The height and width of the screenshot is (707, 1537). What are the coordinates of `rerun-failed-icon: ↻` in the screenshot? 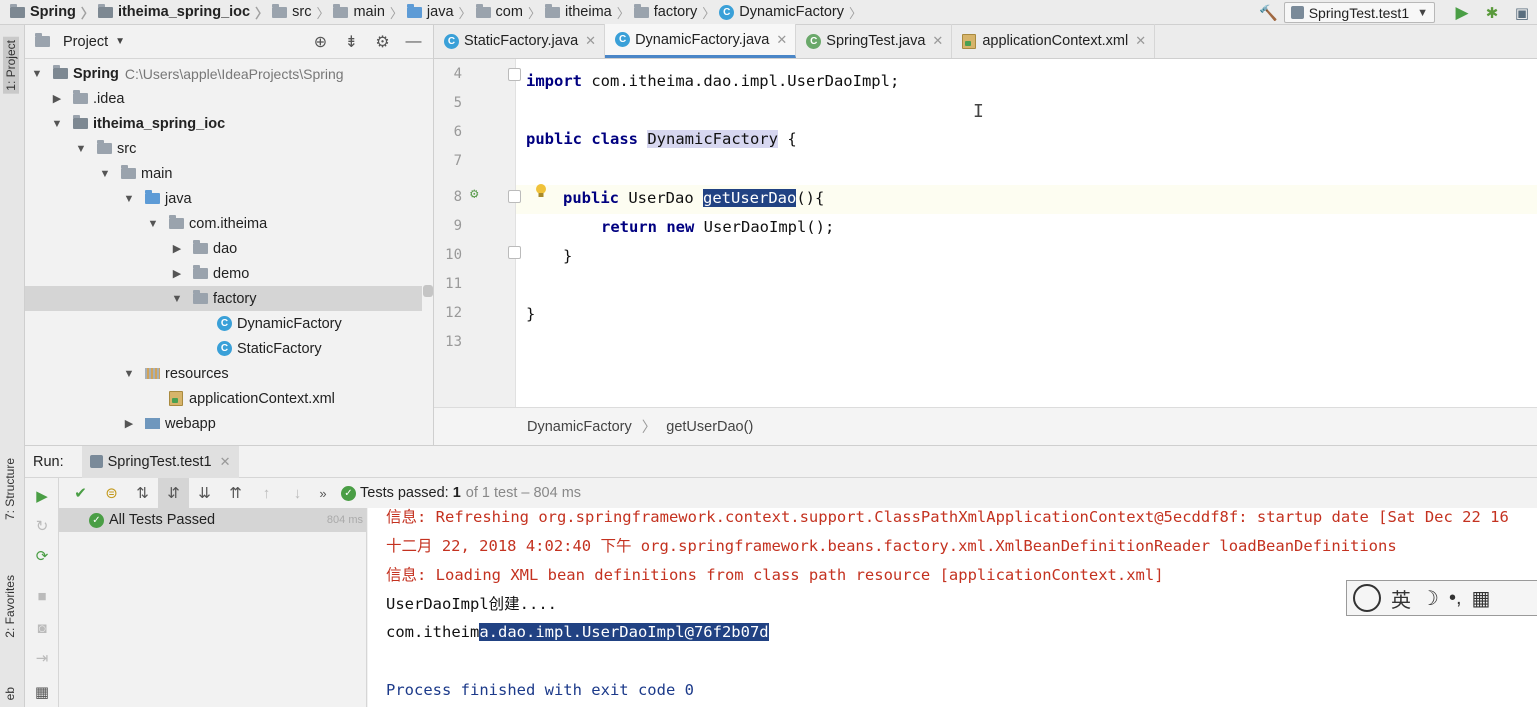 It's located at (42, 526).